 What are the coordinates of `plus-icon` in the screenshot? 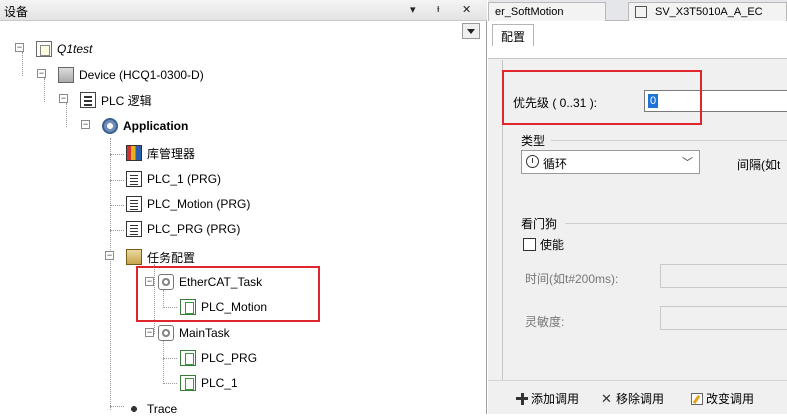 It's located at (522, 398).